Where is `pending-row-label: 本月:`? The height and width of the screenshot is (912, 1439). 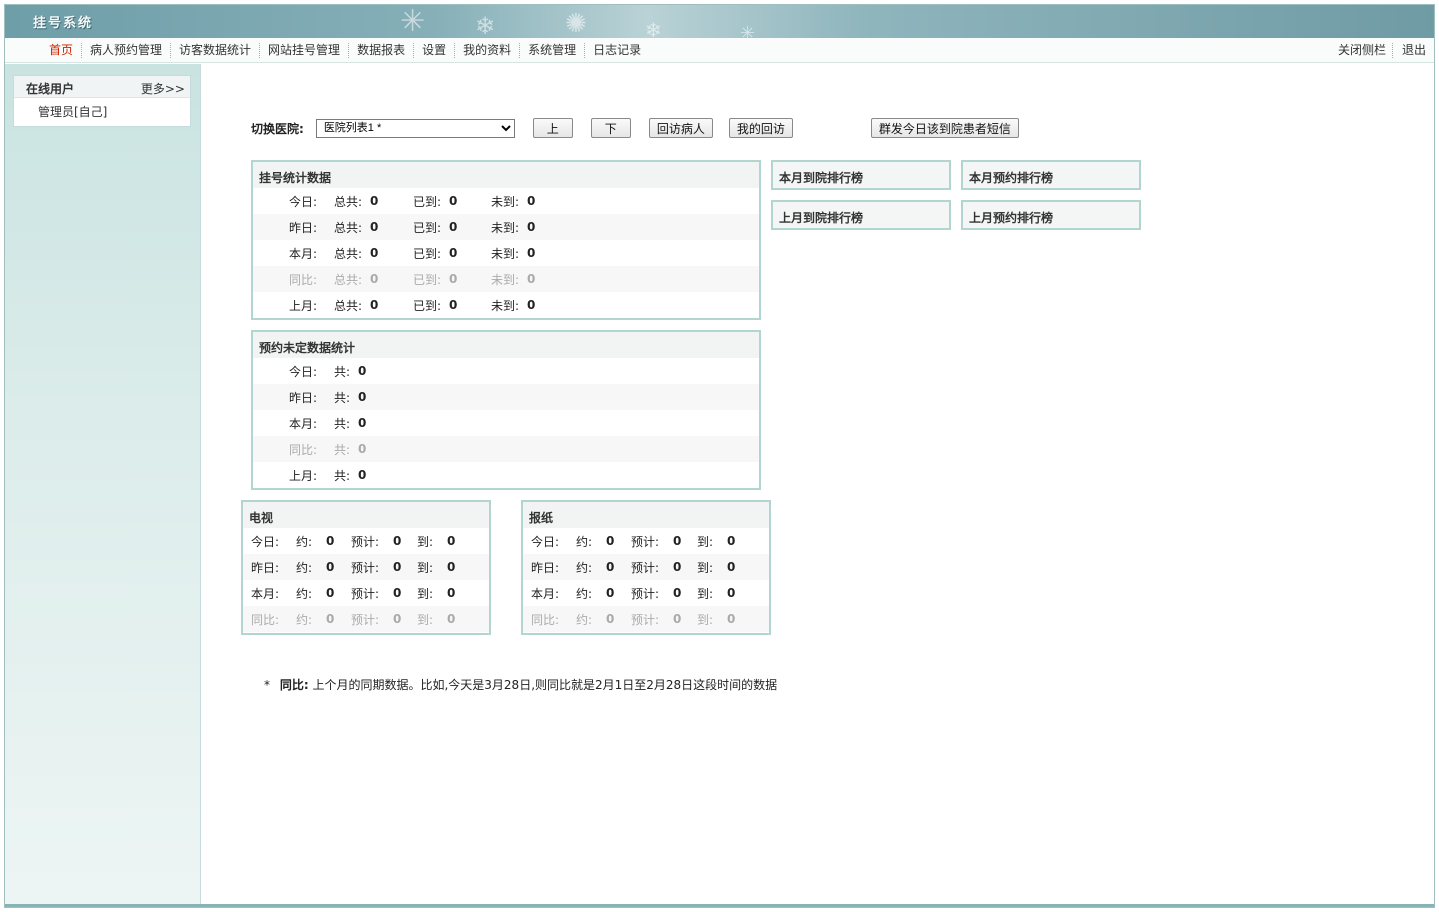
pending-row-label: 本月: is located at coordinates (303, 423).